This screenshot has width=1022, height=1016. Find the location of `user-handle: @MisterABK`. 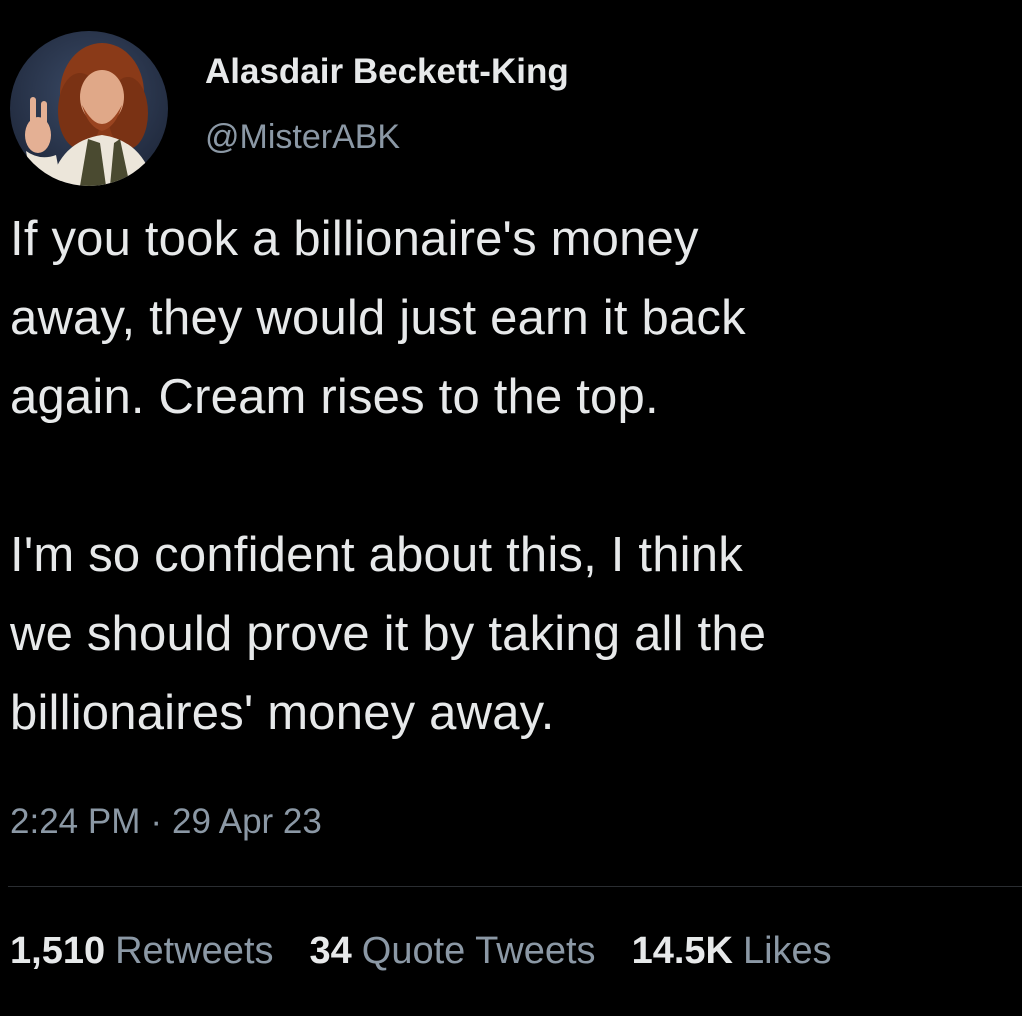

user-handle: @MisterABK is located at coordinates (302, 137).